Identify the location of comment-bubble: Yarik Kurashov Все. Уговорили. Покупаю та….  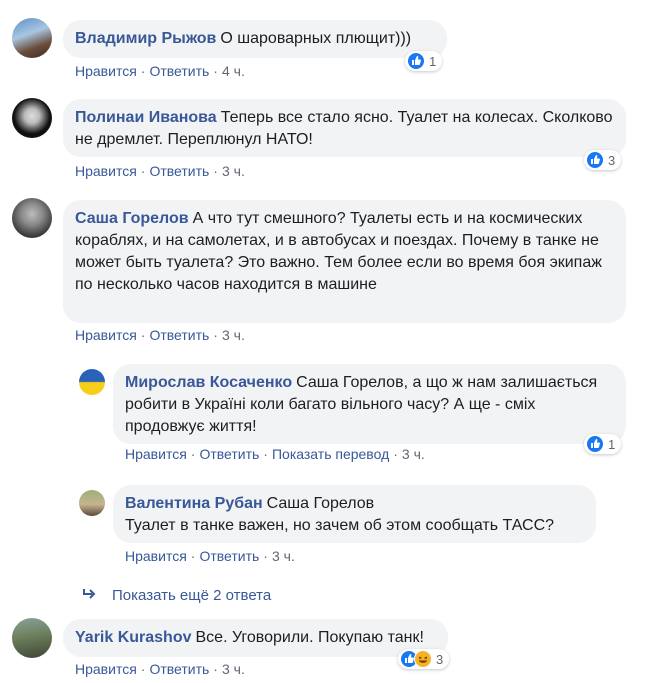
(255, 638).